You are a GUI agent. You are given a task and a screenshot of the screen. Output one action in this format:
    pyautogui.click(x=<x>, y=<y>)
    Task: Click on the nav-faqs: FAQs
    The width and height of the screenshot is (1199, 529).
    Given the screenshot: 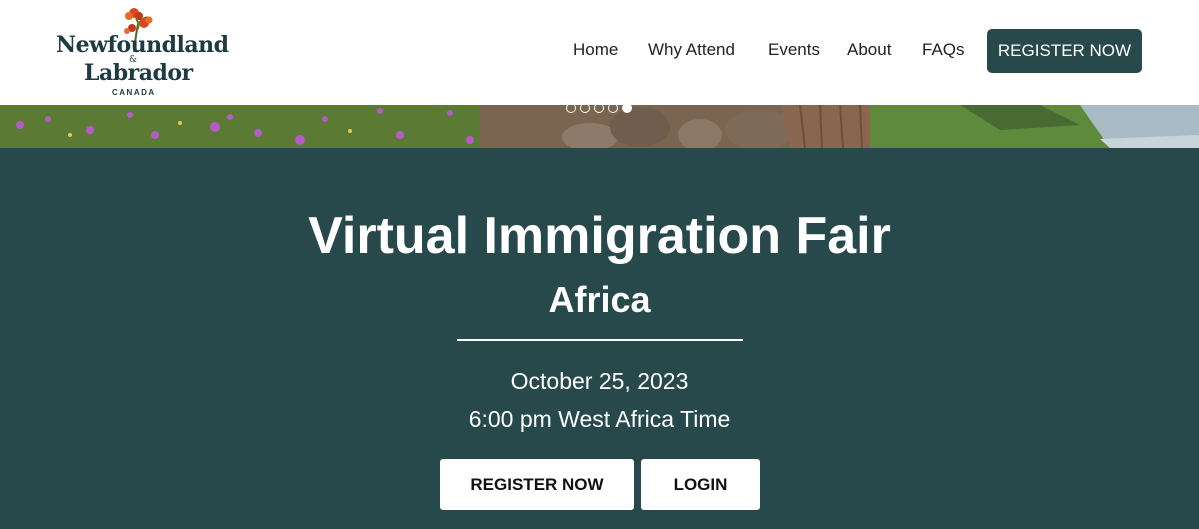 What is the action you would take?
    pyautogui.click(x=943, y=50)
    